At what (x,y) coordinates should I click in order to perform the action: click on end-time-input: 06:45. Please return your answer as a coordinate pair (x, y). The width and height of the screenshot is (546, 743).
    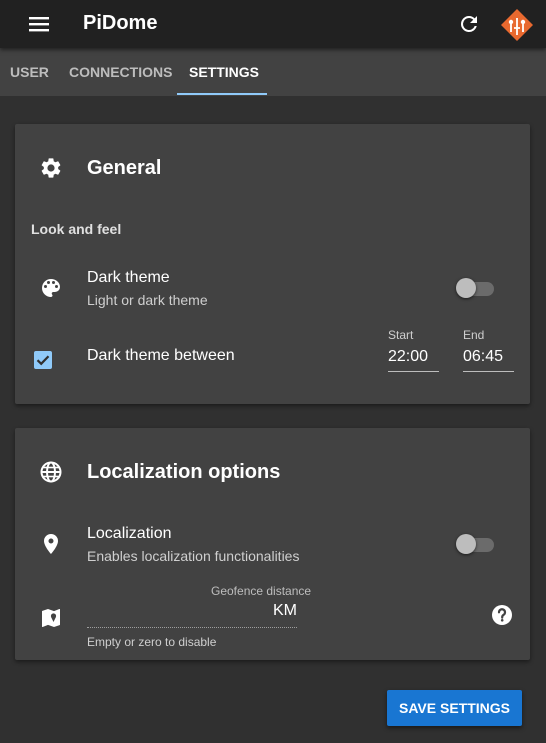
    Looking at the image, I should click on (488, 360).